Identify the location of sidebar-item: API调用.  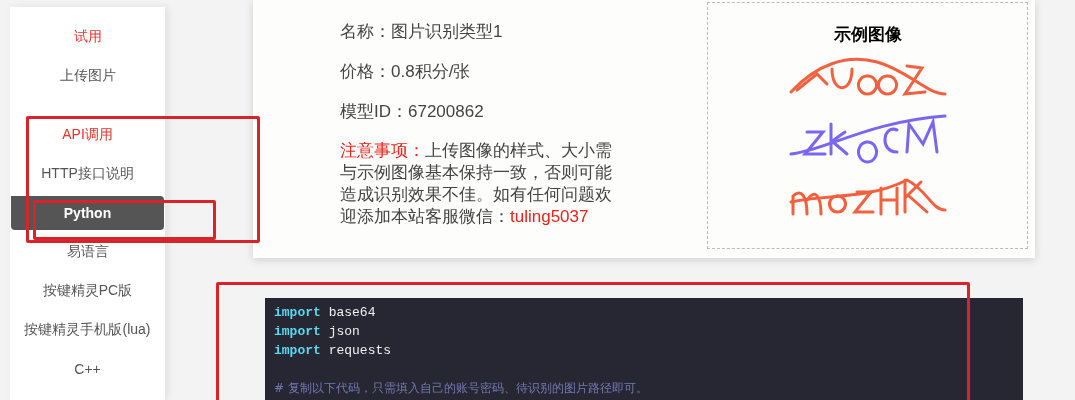
(87, 134).